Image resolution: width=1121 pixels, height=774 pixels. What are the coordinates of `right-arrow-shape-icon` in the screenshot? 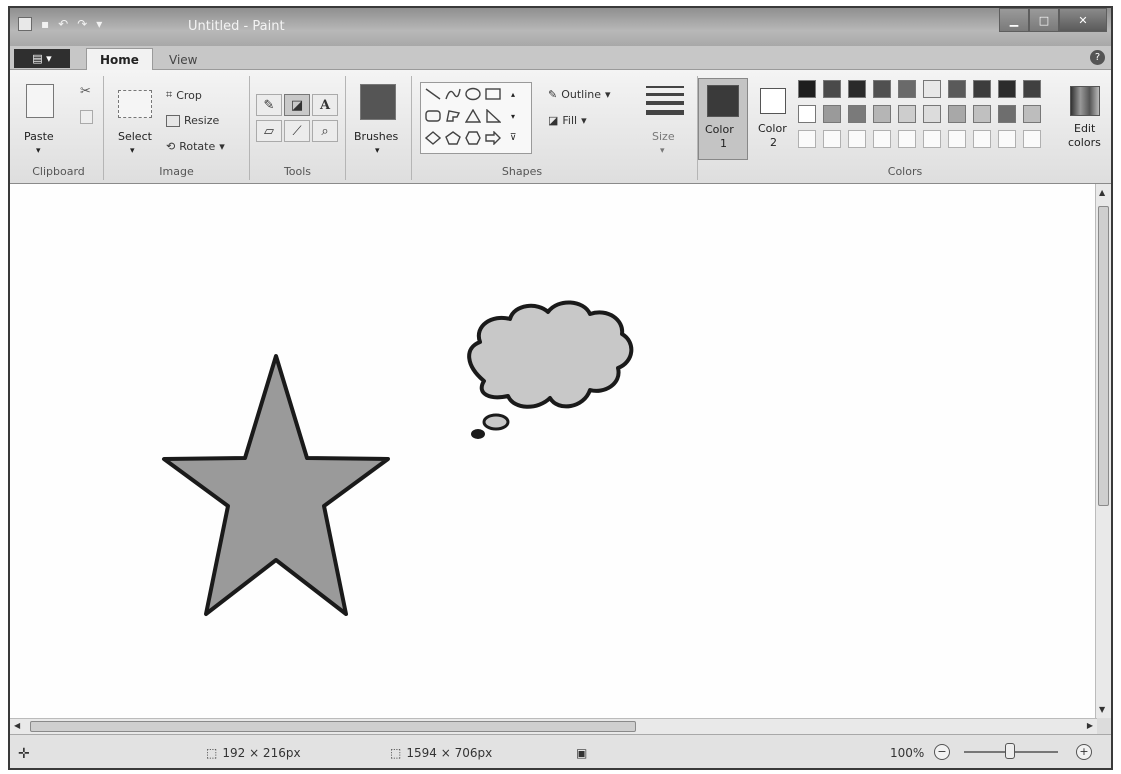 It's located at (493, 138).